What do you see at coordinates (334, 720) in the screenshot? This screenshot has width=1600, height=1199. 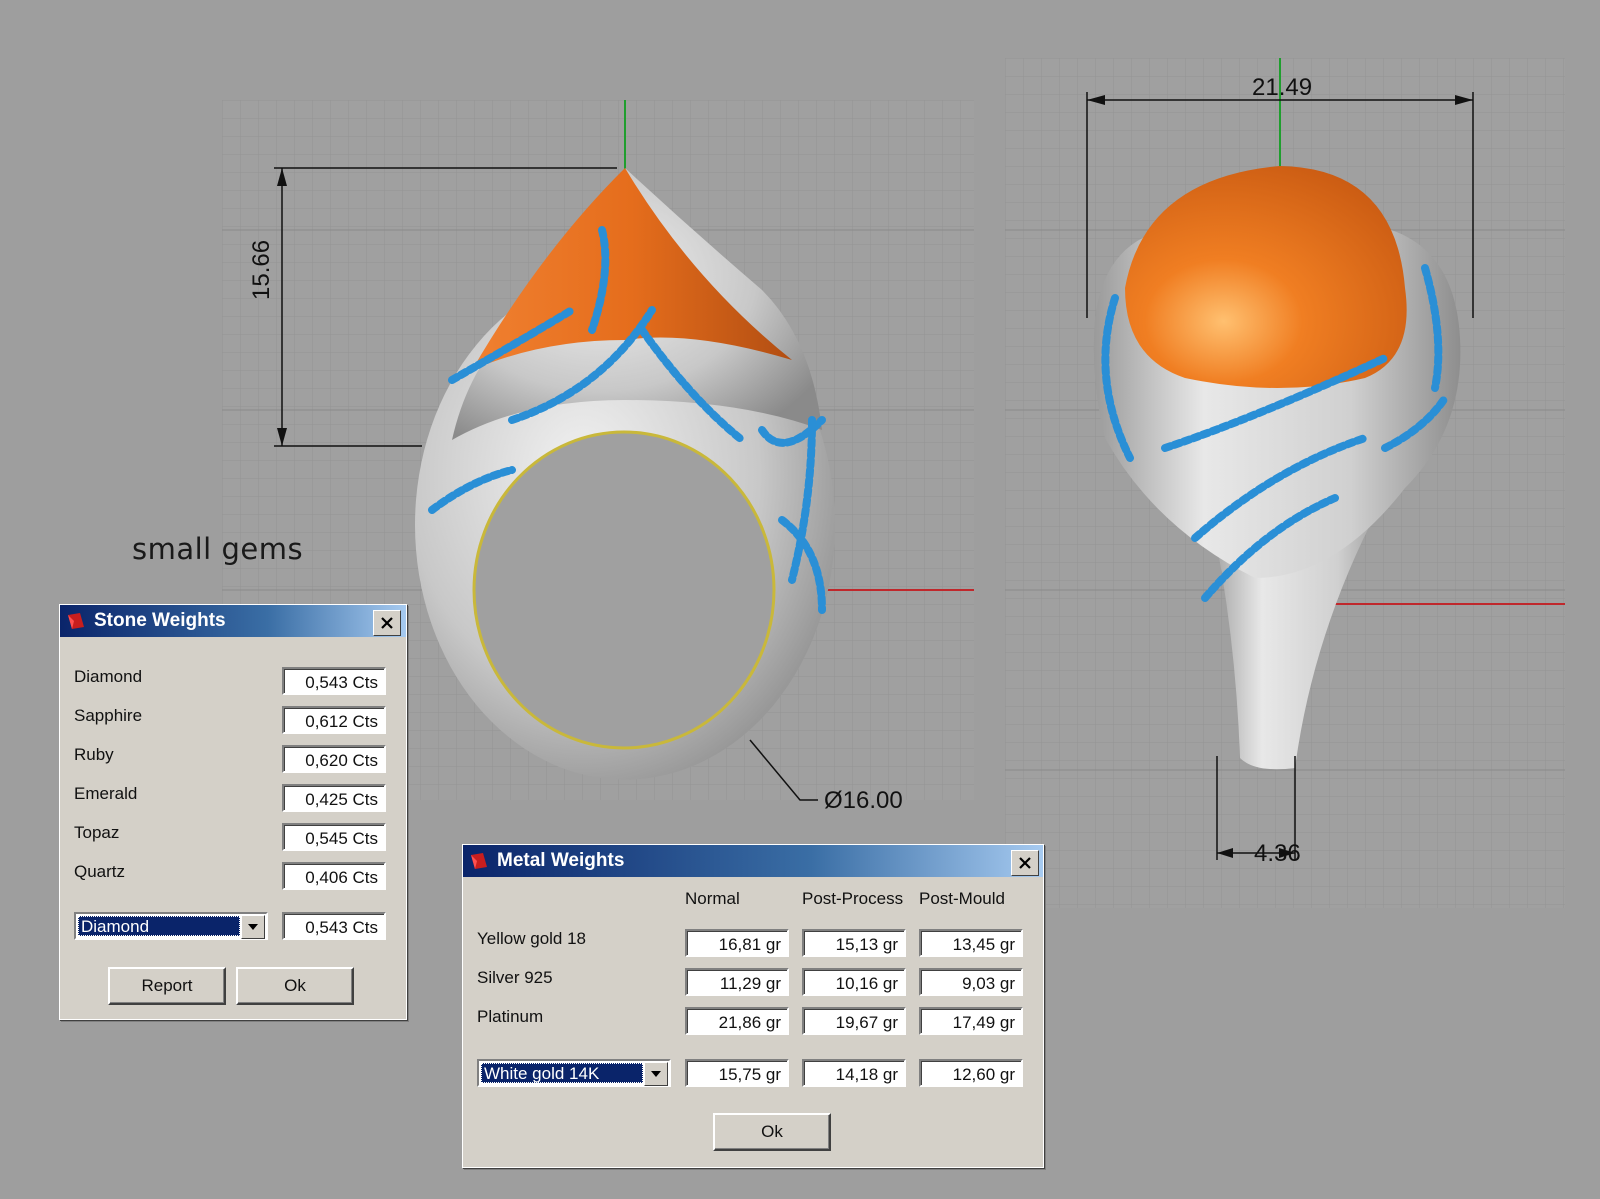 I see `stone-value-sapphire: 0,612 Cts` at bounding box center [334, 720].